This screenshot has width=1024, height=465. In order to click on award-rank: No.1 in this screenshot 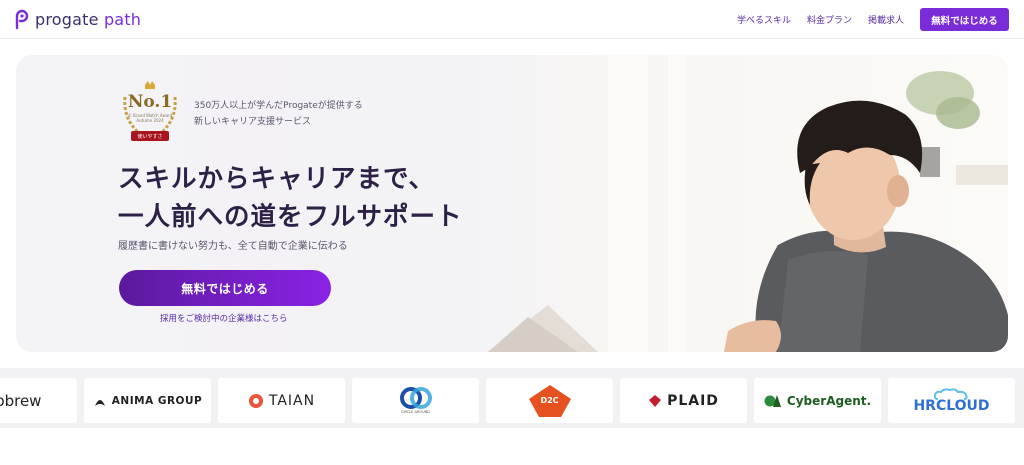, I will do `click(150, 102)`.